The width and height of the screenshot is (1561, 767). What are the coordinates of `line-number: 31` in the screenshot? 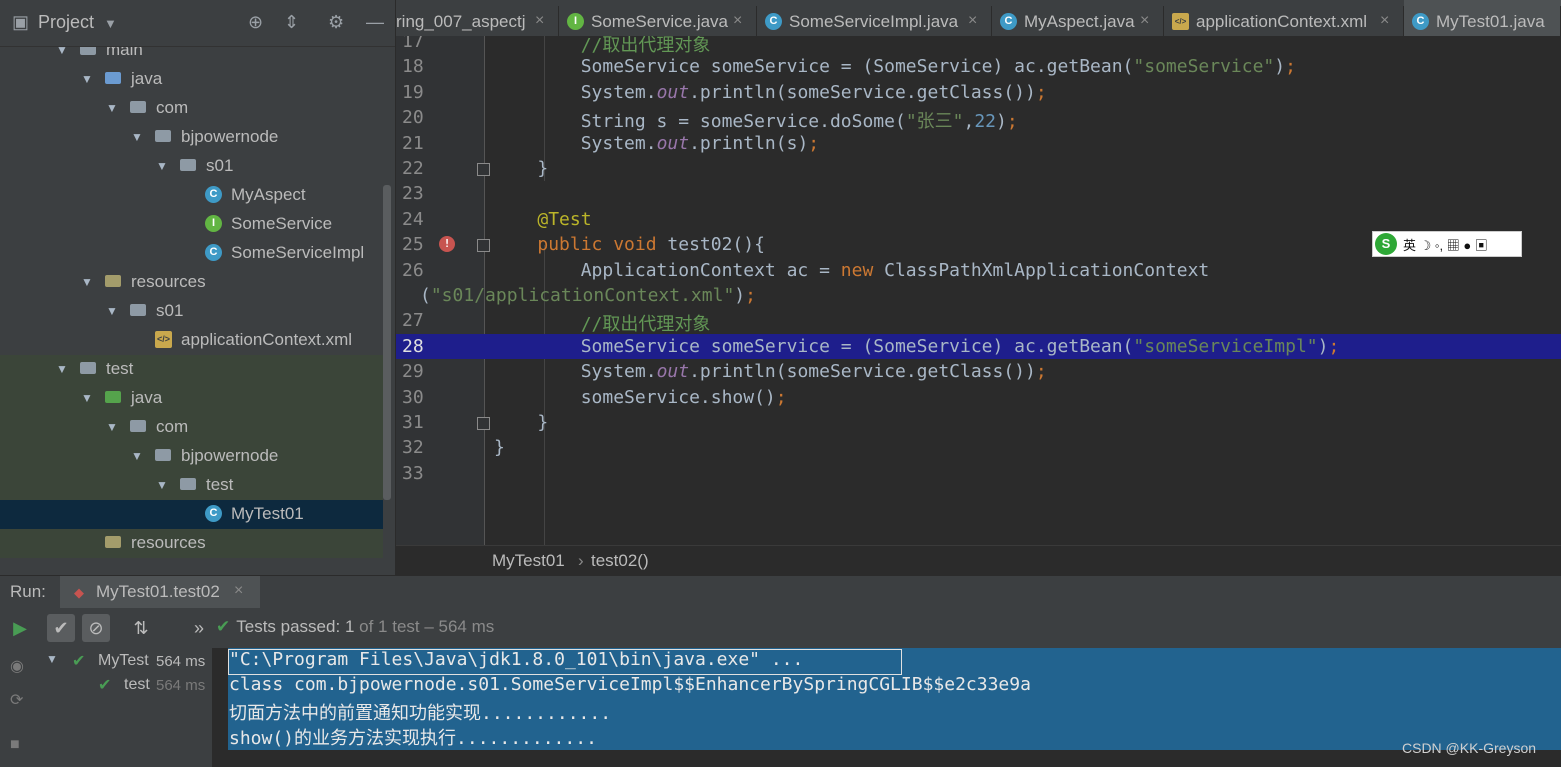 It's located at (419, 422).